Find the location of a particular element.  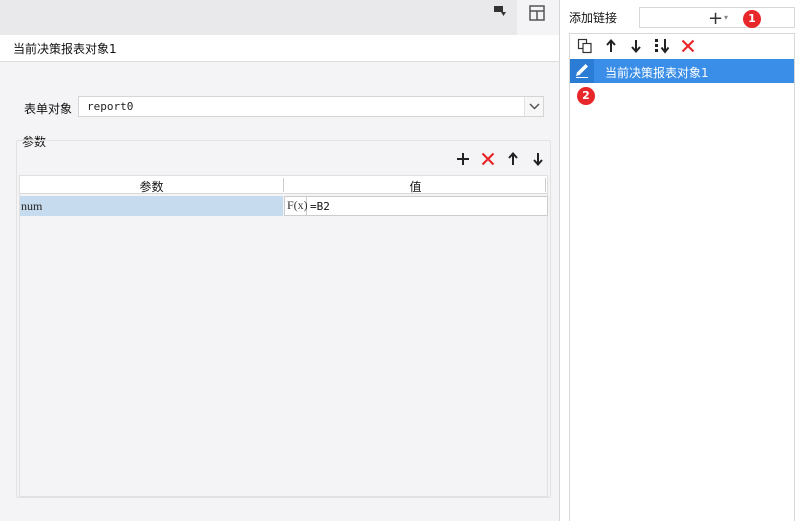

chevron-down-icon is located at coordinates (533, 106).